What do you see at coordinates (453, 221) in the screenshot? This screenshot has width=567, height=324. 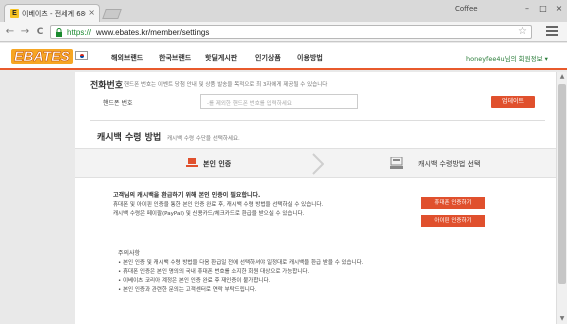 I see `ipin-verification-button: 아이핀 인증하기` at bounding box center [453, 221].